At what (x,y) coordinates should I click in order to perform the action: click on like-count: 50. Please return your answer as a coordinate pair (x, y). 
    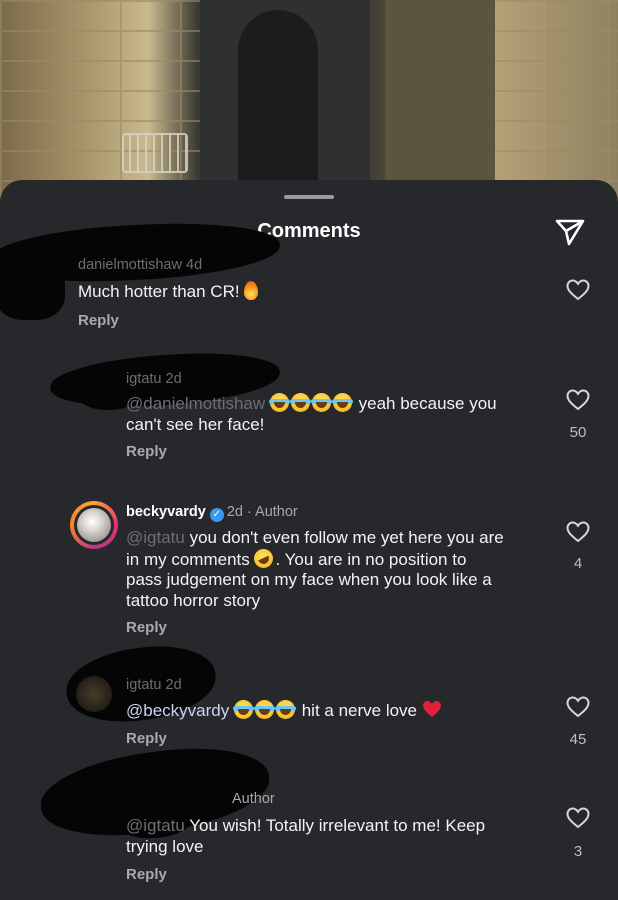
    Looking at the image, I should click on (578, 432).